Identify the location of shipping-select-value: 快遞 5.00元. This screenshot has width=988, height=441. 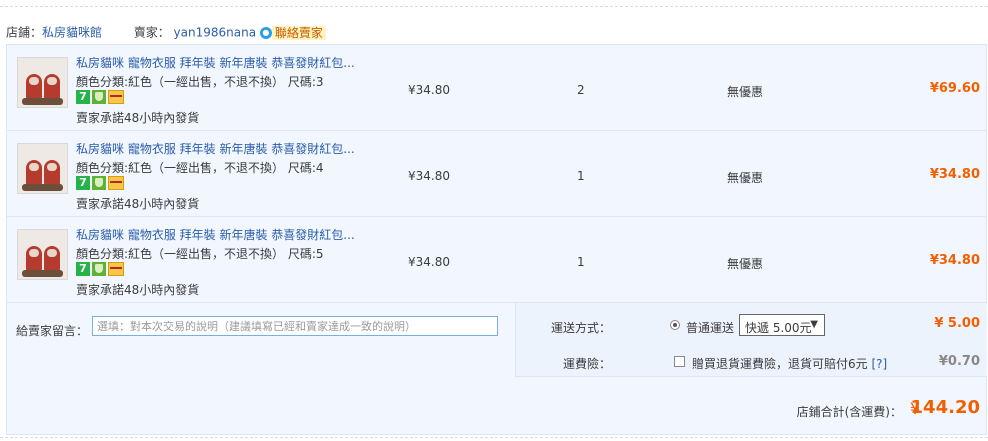
(778, 328).